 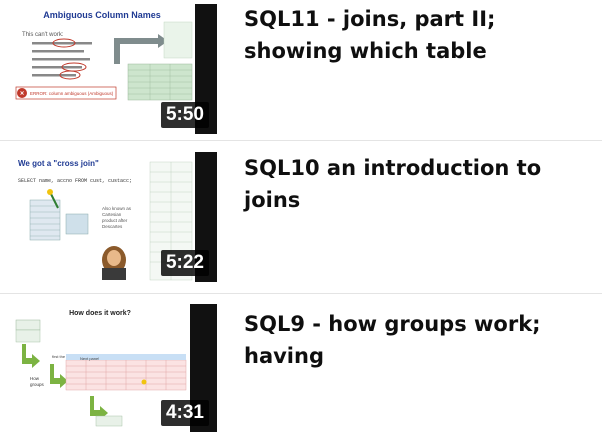 What do you see at coordinates (58, 163) in the screenshot?
I see `slide-heading: We got a "cross join"` at bounding box center [58, 163].